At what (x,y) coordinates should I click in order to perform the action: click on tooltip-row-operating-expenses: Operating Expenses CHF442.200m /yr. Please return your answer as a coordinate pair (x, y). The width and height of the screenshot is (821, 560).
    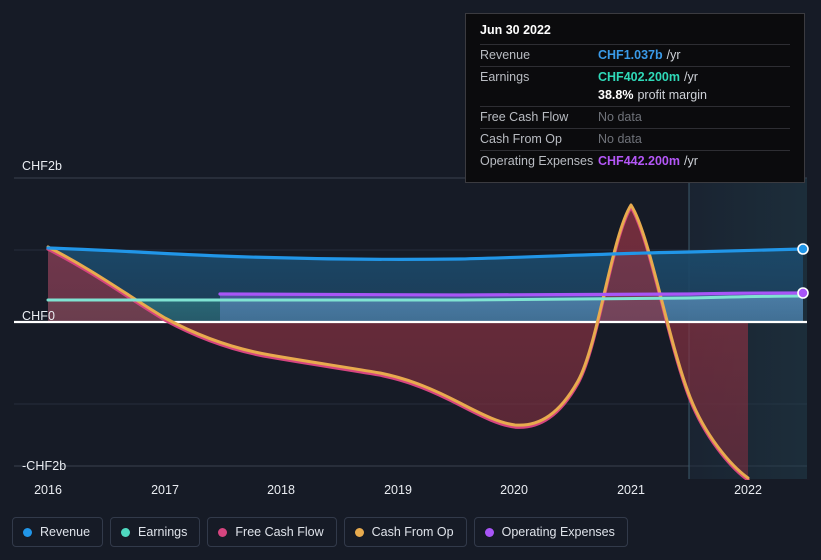
    Looking at the image, I should click on (635, 161).